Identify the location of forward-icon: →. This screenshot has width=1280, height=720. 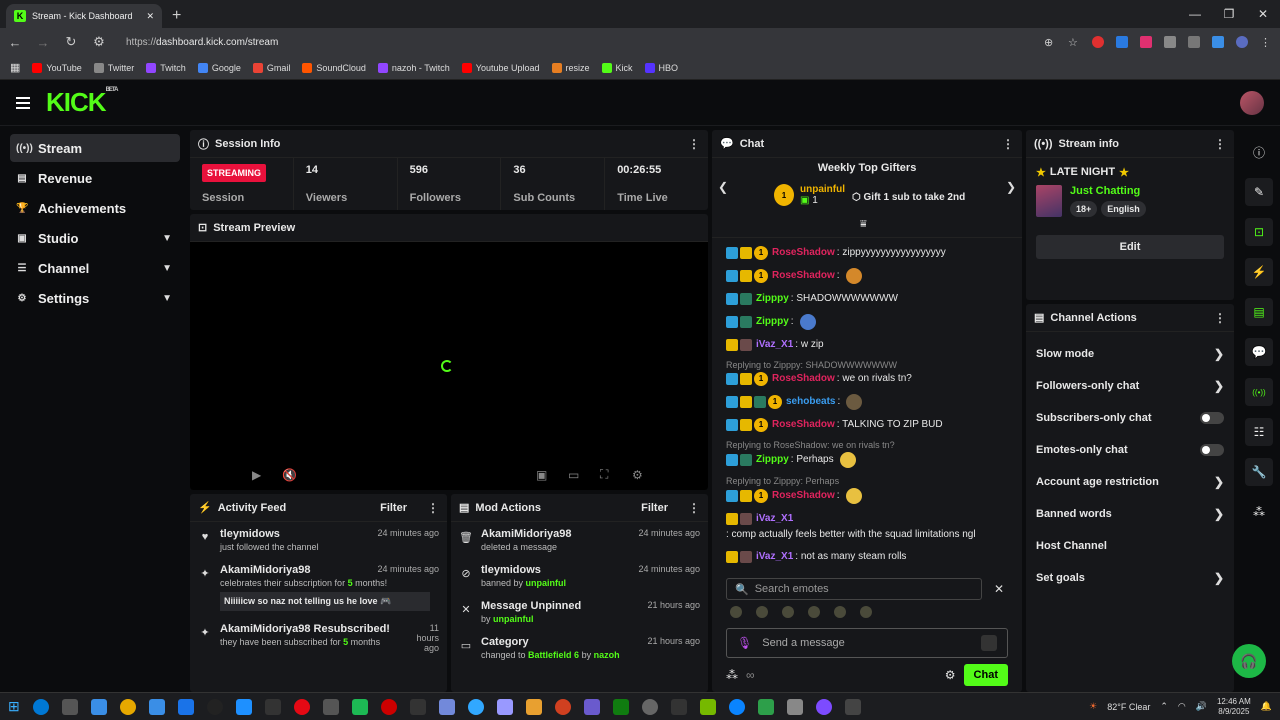
(43, 42).